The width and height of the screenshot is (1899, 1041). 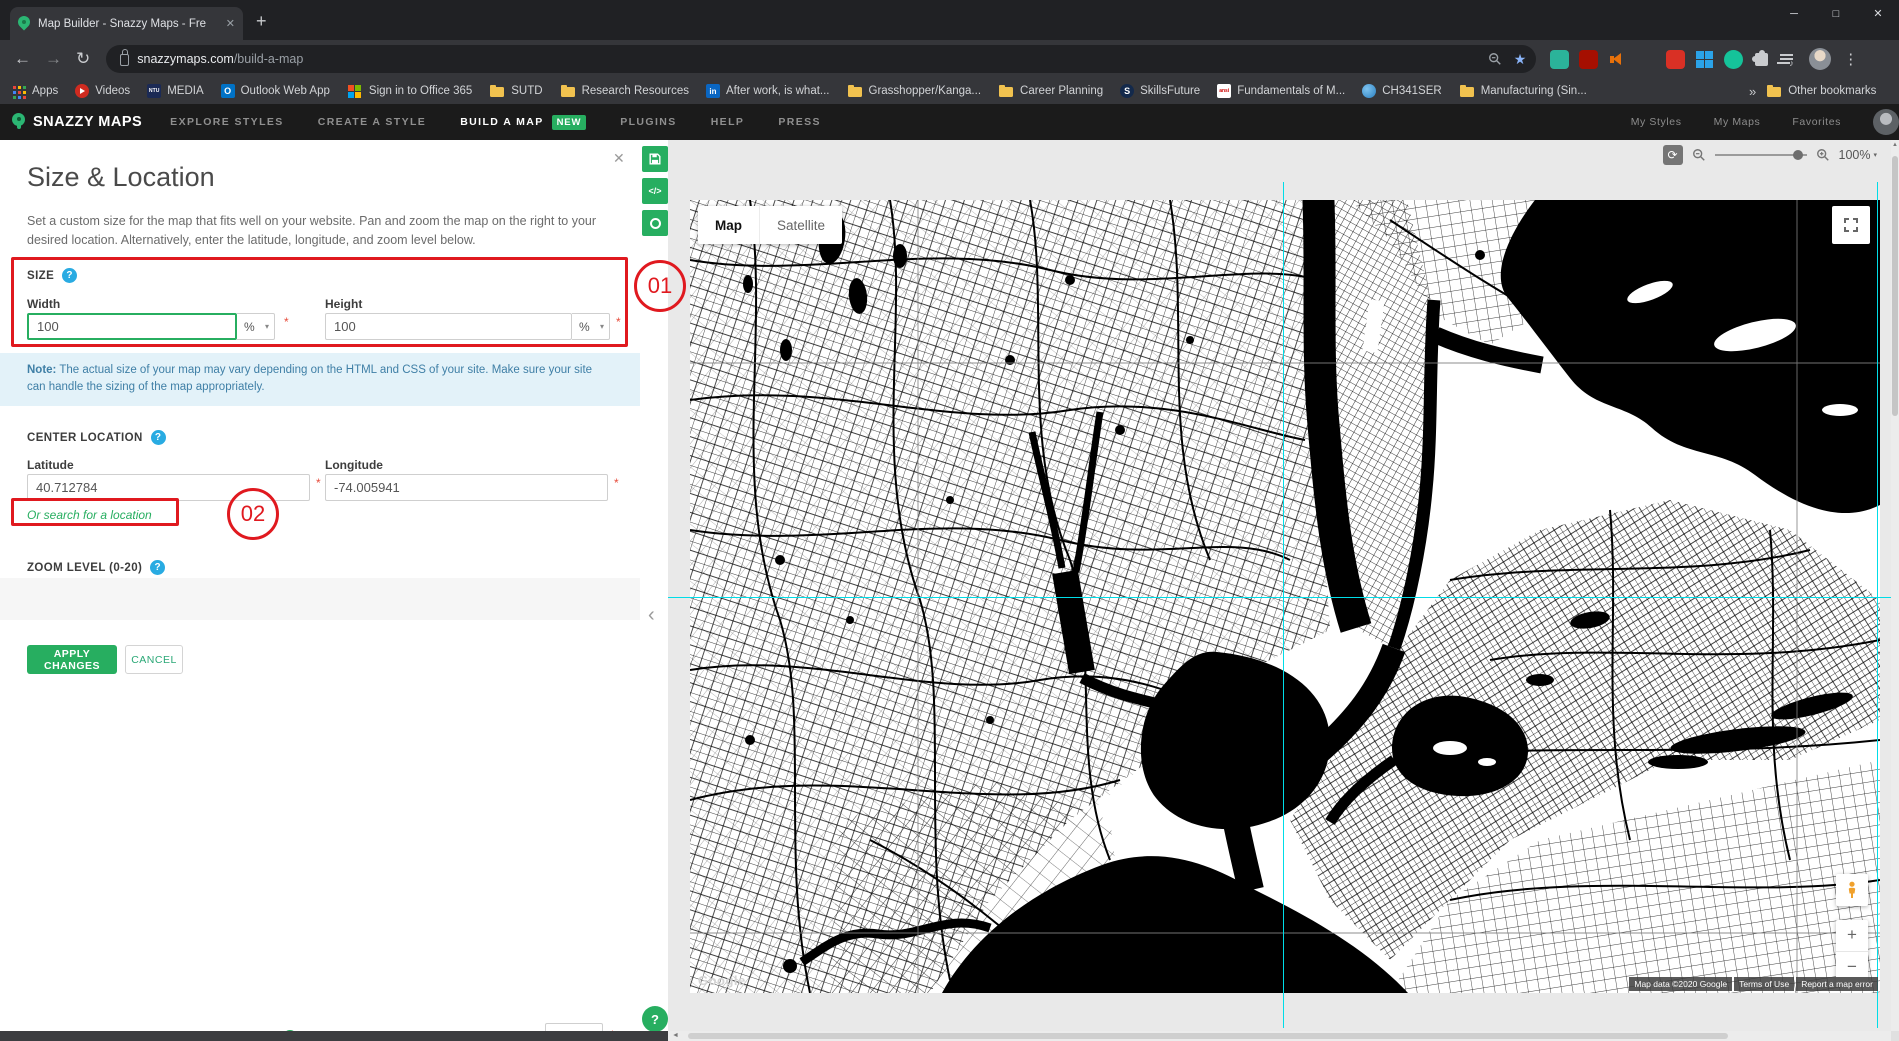 I want to click on tab-close-icon: ✕, so click(x=230, y=23).